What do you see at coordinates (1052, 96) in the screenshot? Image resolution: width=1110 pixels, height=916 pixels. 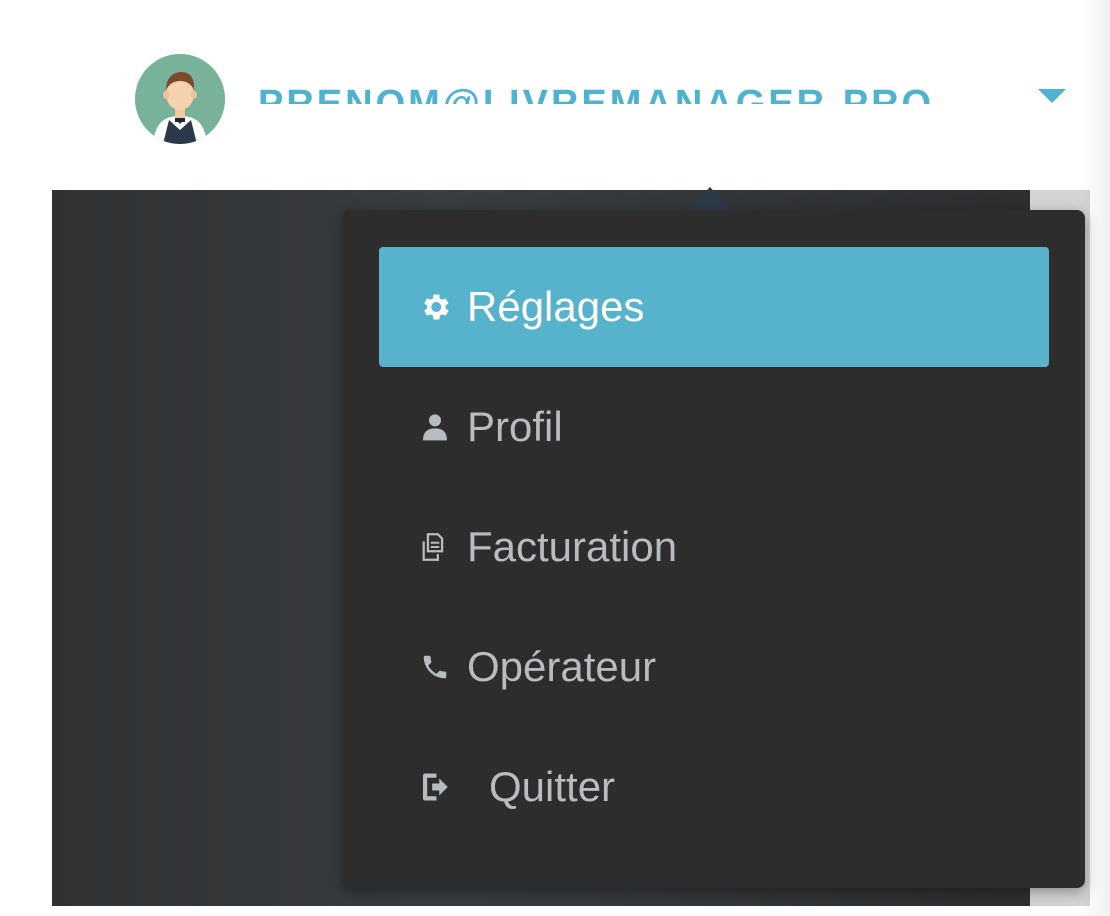 I see `caret-down-icon` at bounding box center [1052, 96].